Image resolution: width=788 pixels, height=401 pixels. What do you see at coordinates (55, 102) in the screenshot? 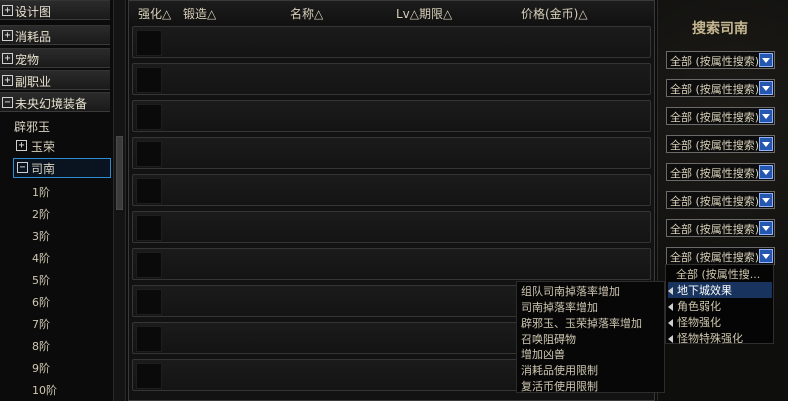
I see `tree-category-weiyang: − 未央幻境装备` at bounding box center [55, 102].